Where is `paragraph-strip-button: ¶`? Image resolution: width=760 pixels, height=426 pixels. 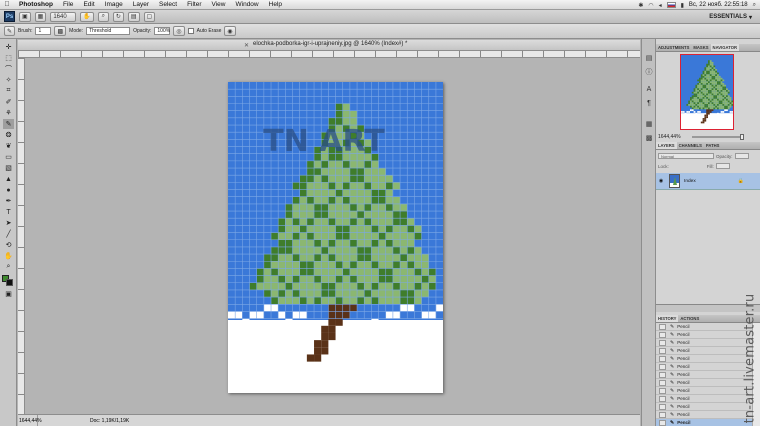
paragraph-strip-button: ¶ is located at coordinates (649, 103).